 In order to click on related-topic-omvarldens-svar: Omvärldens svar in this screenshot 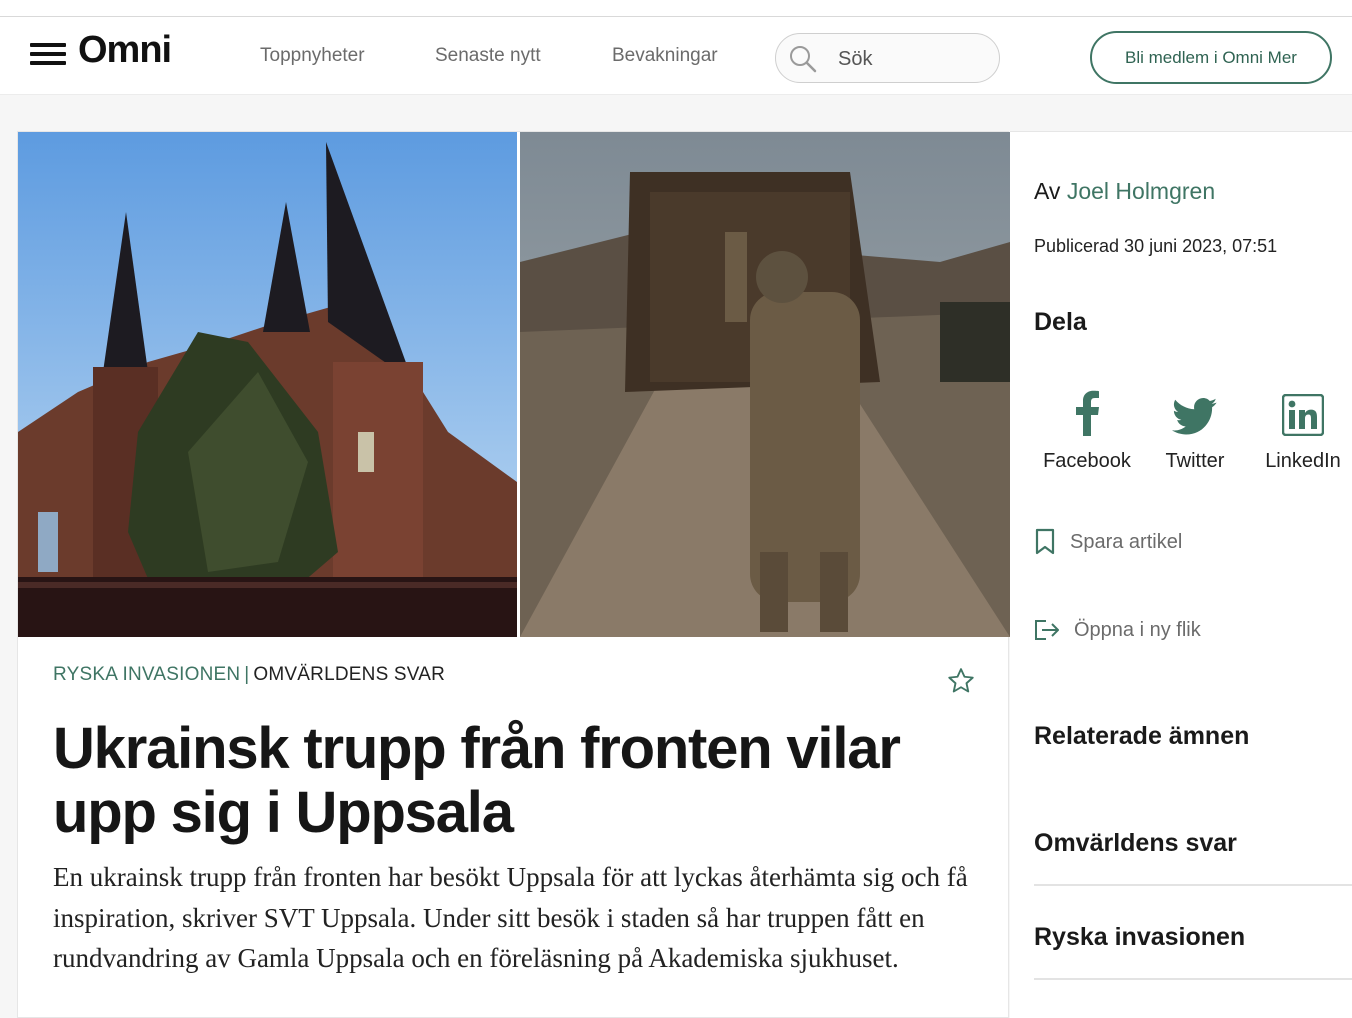, I will do `click(1193, 839)`.